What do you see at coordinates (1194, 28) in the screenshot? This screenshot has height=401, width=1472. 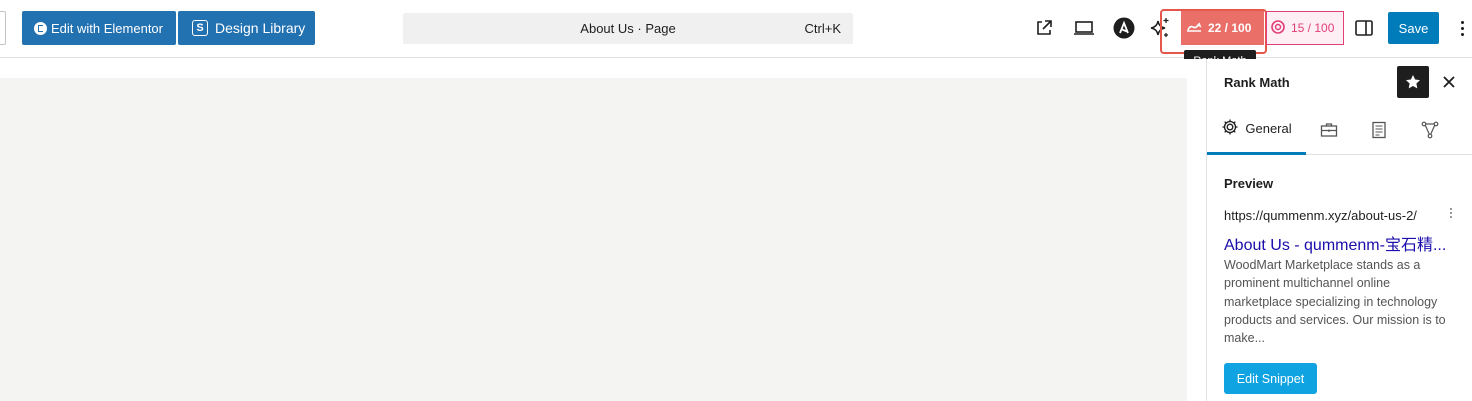 I see `rank-math-icon` at bounding box center [1194, 28].